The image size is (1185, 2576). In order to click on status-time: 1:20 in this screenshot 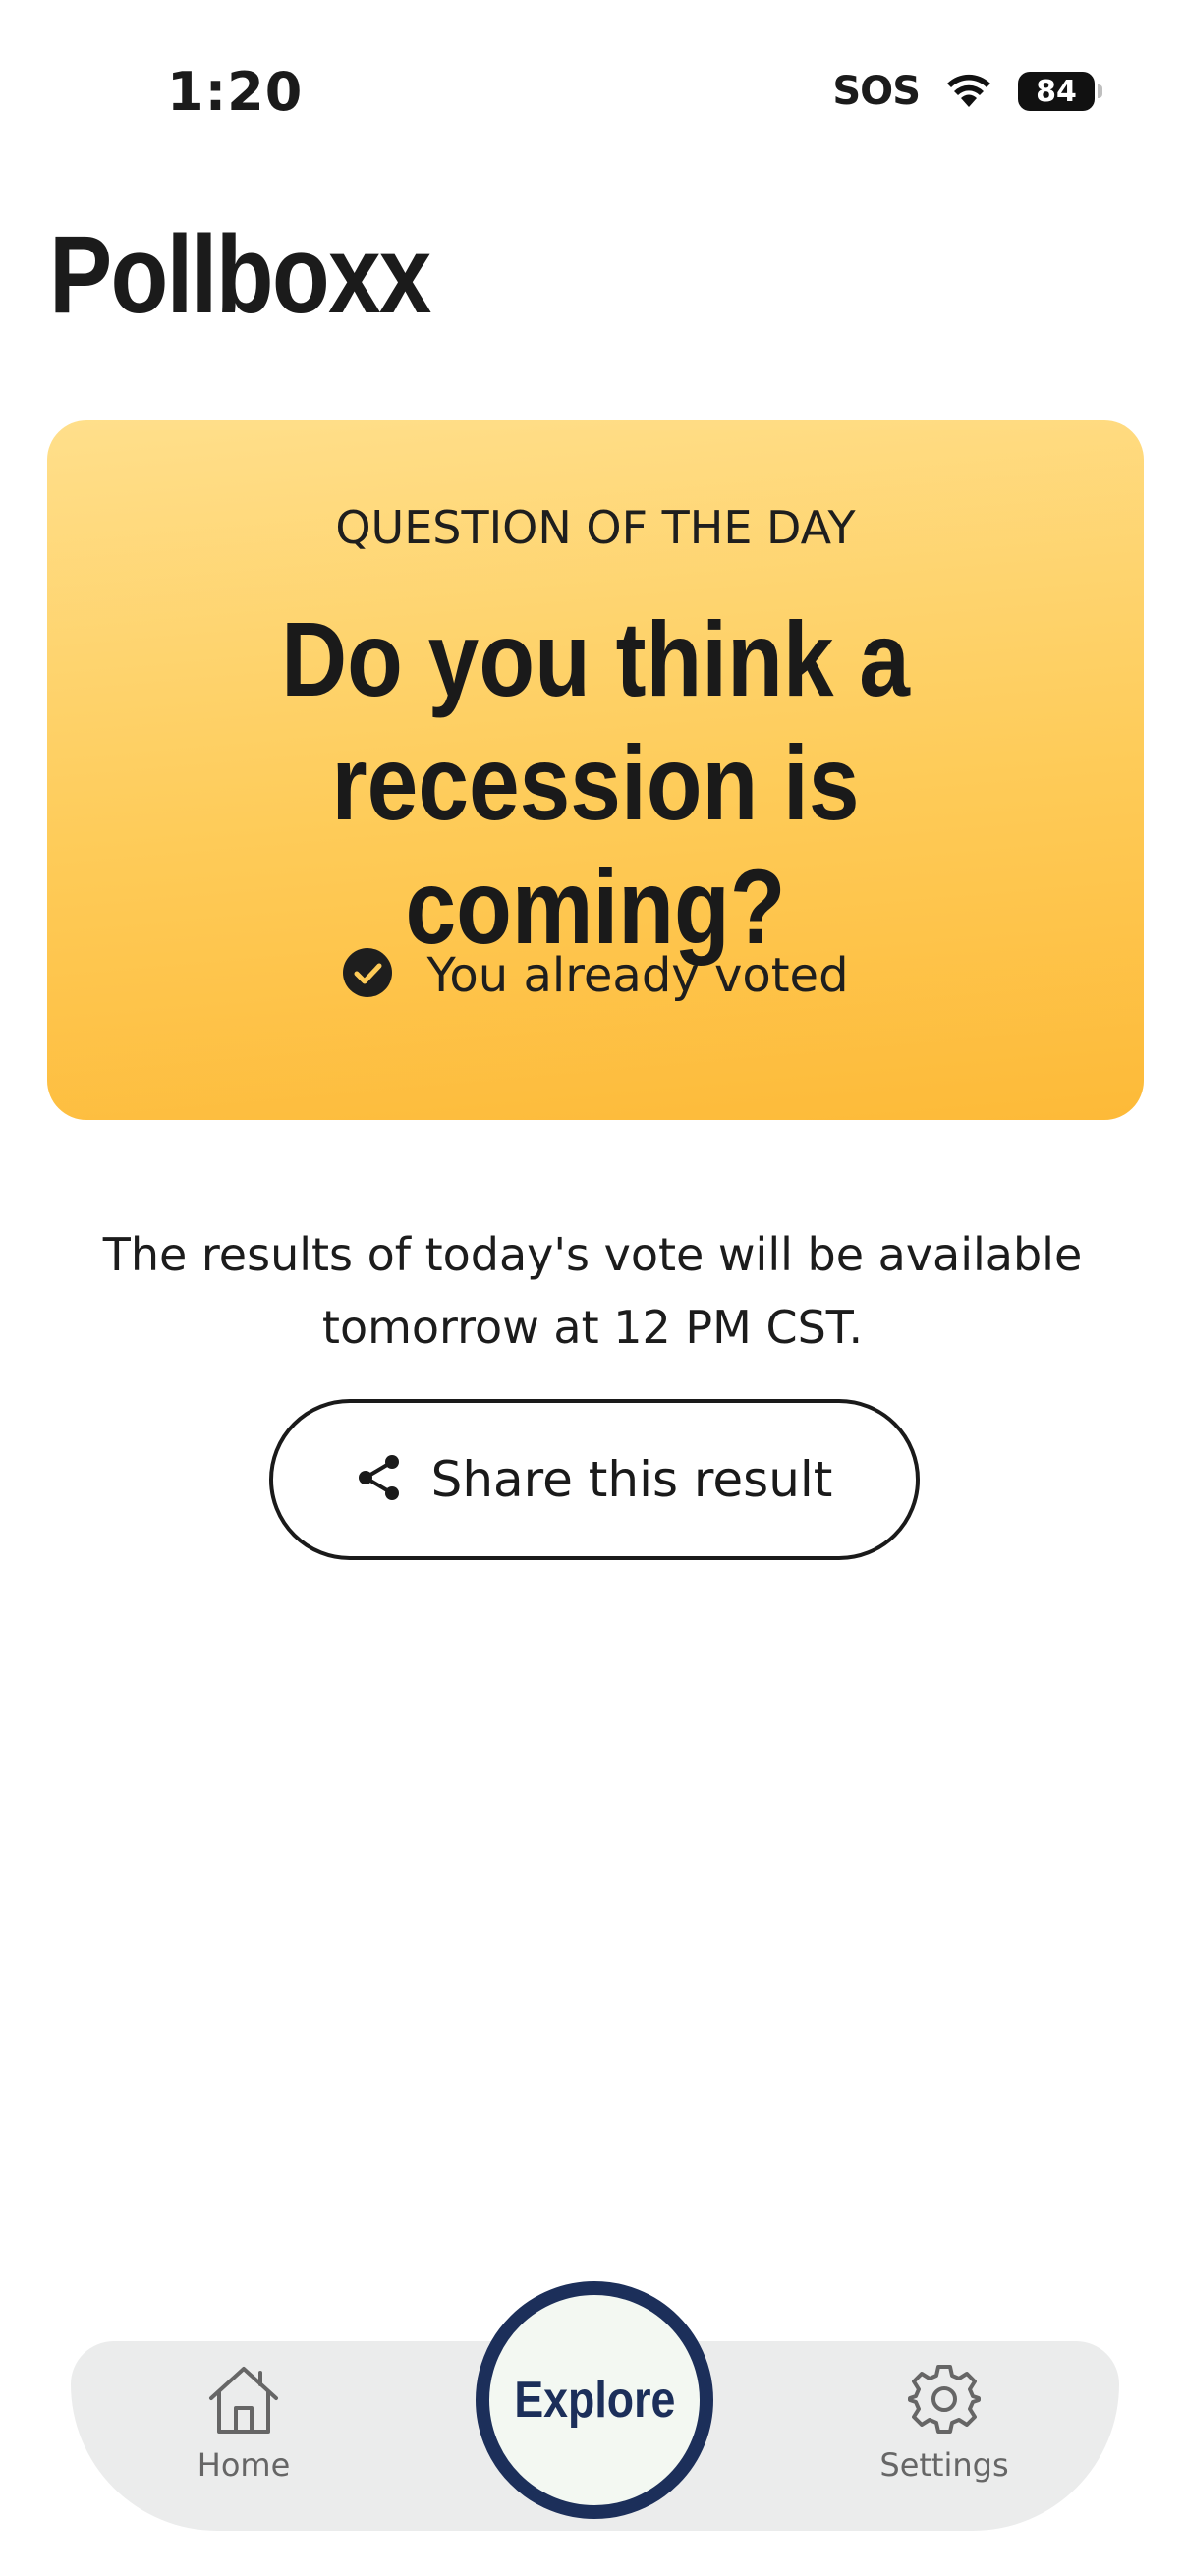, I will do `click(236, 92)`.